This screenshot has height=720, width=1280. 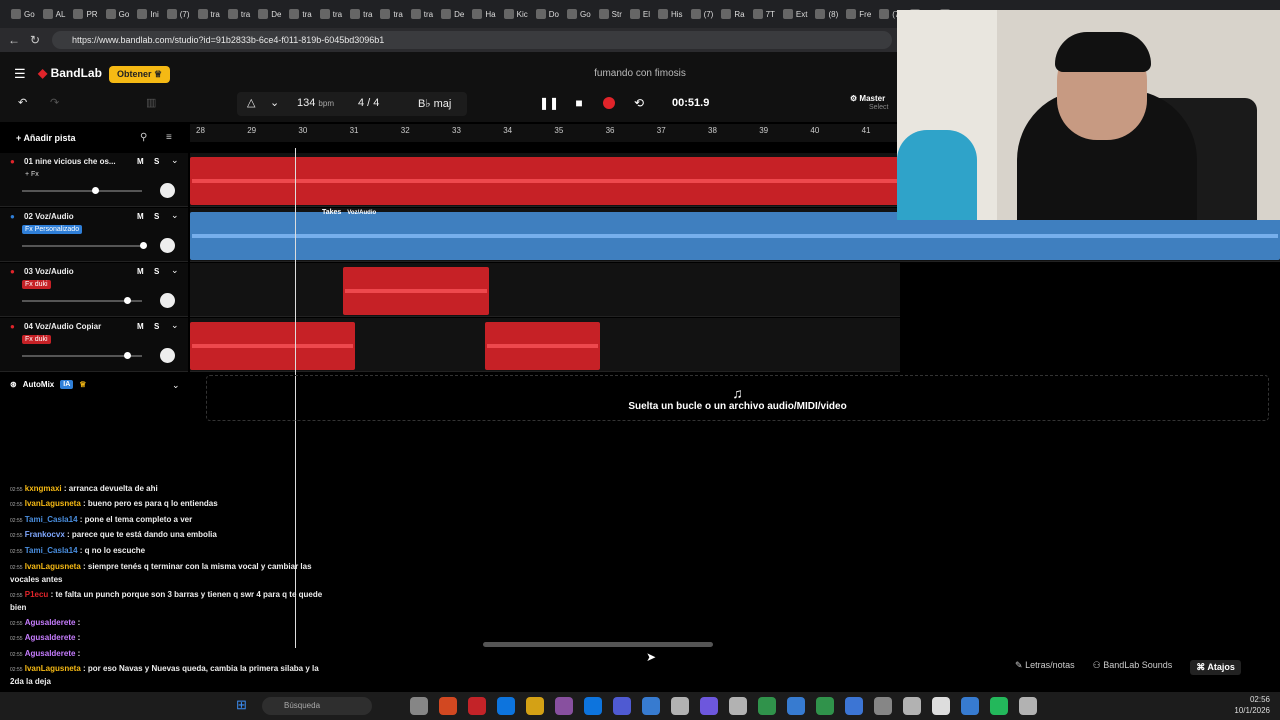 I want to click on reload-icon: ↻, so click(x=35, y=40).